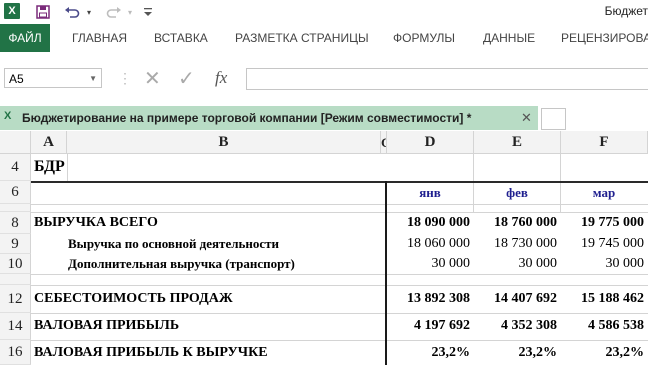  What do you see at coordinates (72, 12) in the screenshot?
I see `undo-icon` at bounding box center [72, 12].